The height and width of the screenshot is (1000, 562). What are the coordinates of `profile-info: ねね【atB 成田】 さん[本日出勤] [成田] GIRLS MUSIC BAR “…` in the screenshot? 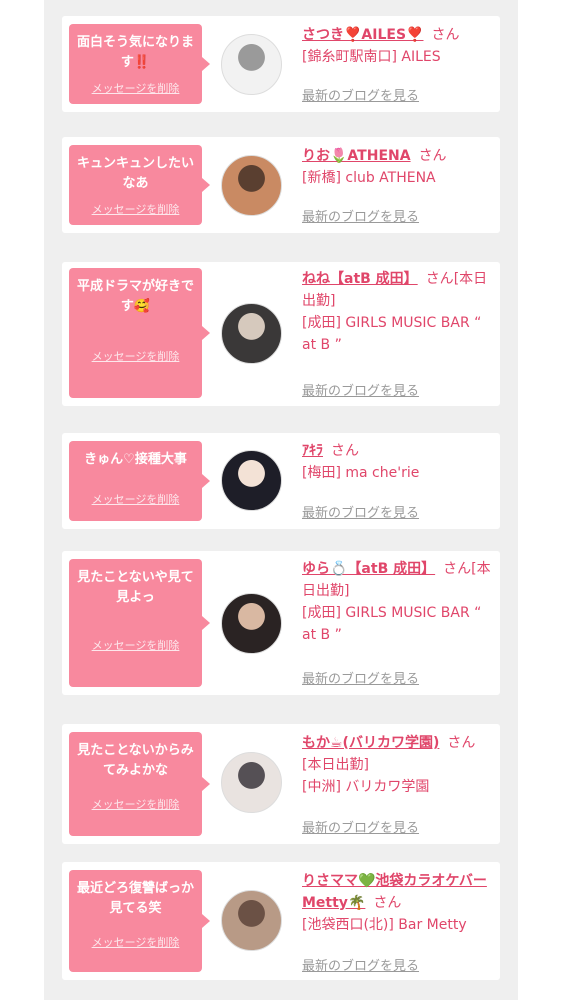 It's located at (398, 312).